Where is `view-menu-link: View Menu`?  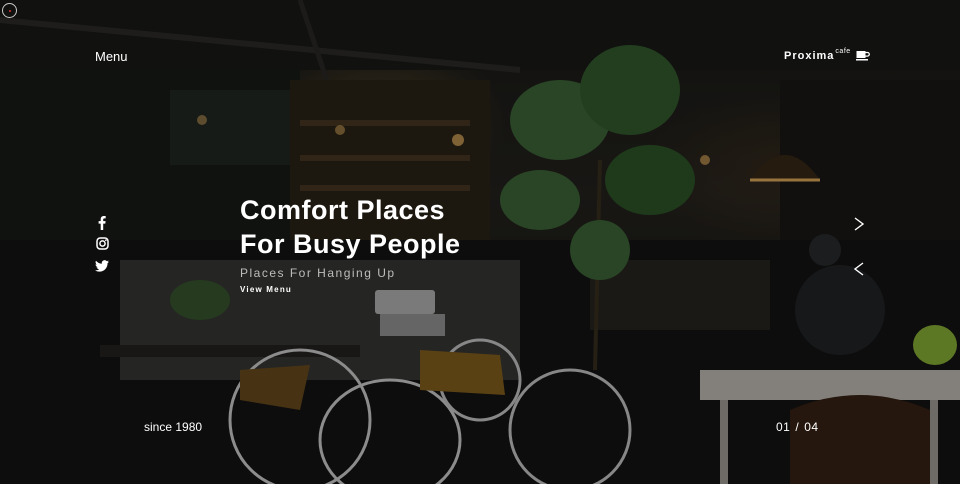
view-menu-link: View Menu is located at coordinates (266, 289).